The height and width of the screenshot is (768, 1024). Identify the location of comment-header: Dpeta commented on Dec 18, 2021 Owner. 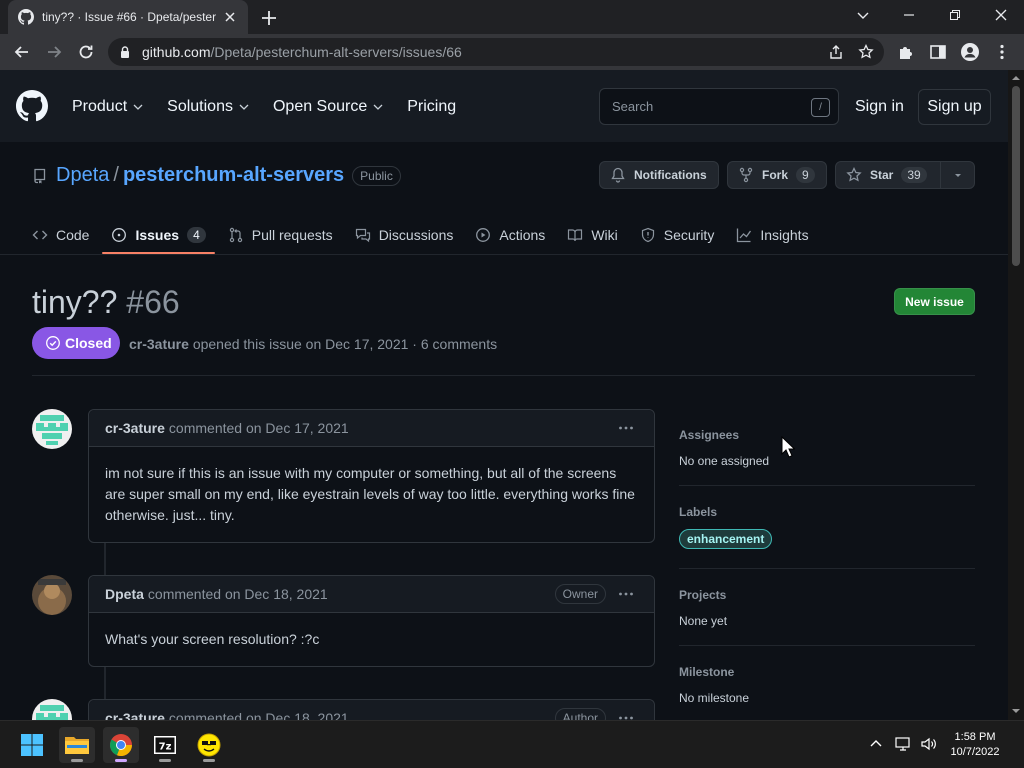
(371, 594).